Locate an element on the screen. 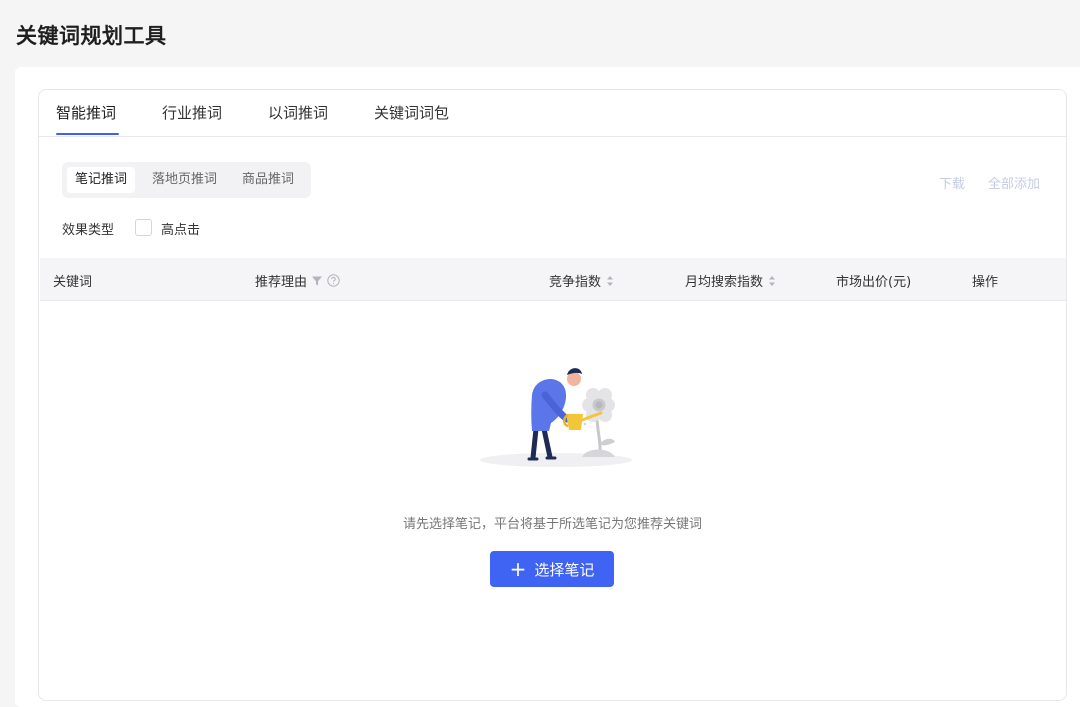  column-competition: 竞争指数 is located at coordinates (582, 280).